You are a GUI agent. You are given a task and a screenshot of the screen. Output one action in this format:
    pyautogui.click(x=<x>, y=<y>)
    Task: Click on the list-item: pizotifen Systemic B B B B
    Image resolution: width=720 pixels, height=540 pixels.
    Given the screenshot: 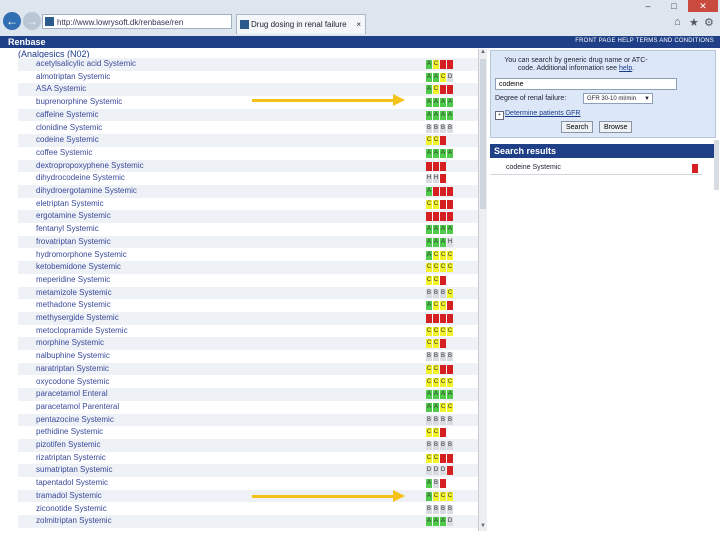 What is the action you would take?
    pyautogui.click(x=248, y=445)
    